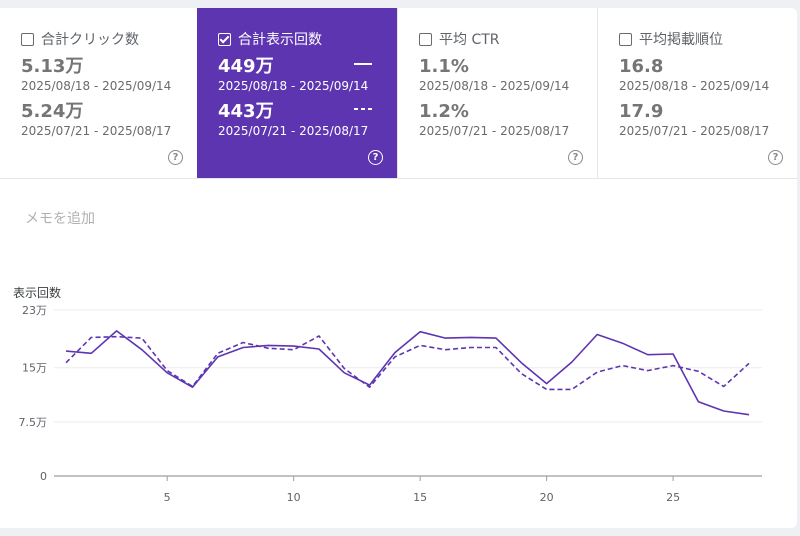 The image size is (800, 536). Describe the element at coordinates (547, 497) in the screenshot. I see `x-tick-label: 20` at that location.